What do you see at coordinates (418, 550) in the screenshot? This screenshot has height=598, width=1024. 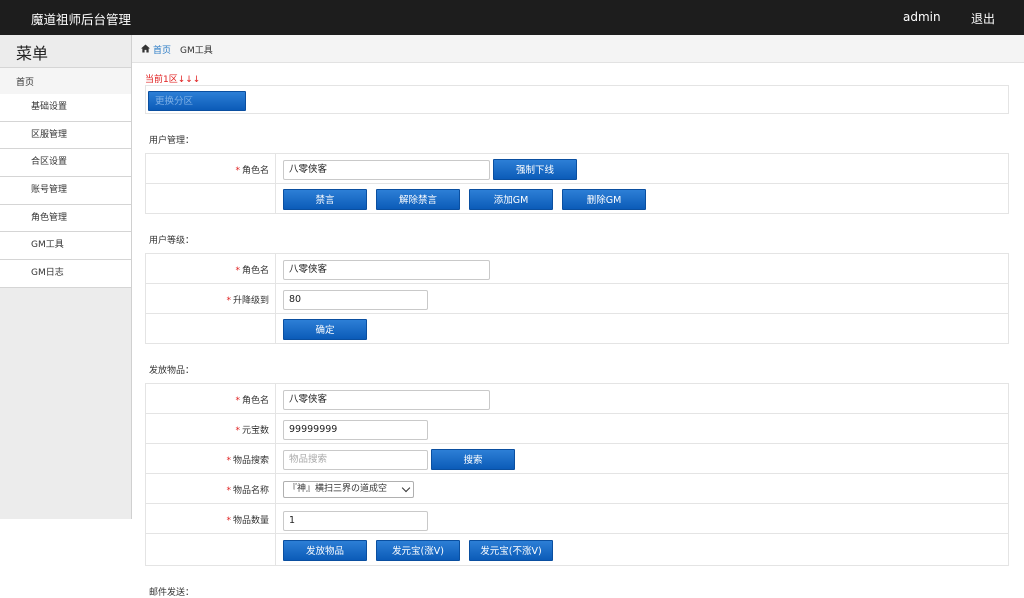 I see `send-gold-vip-button: 发元宝(涨V)` at bounding box center [418, 550].